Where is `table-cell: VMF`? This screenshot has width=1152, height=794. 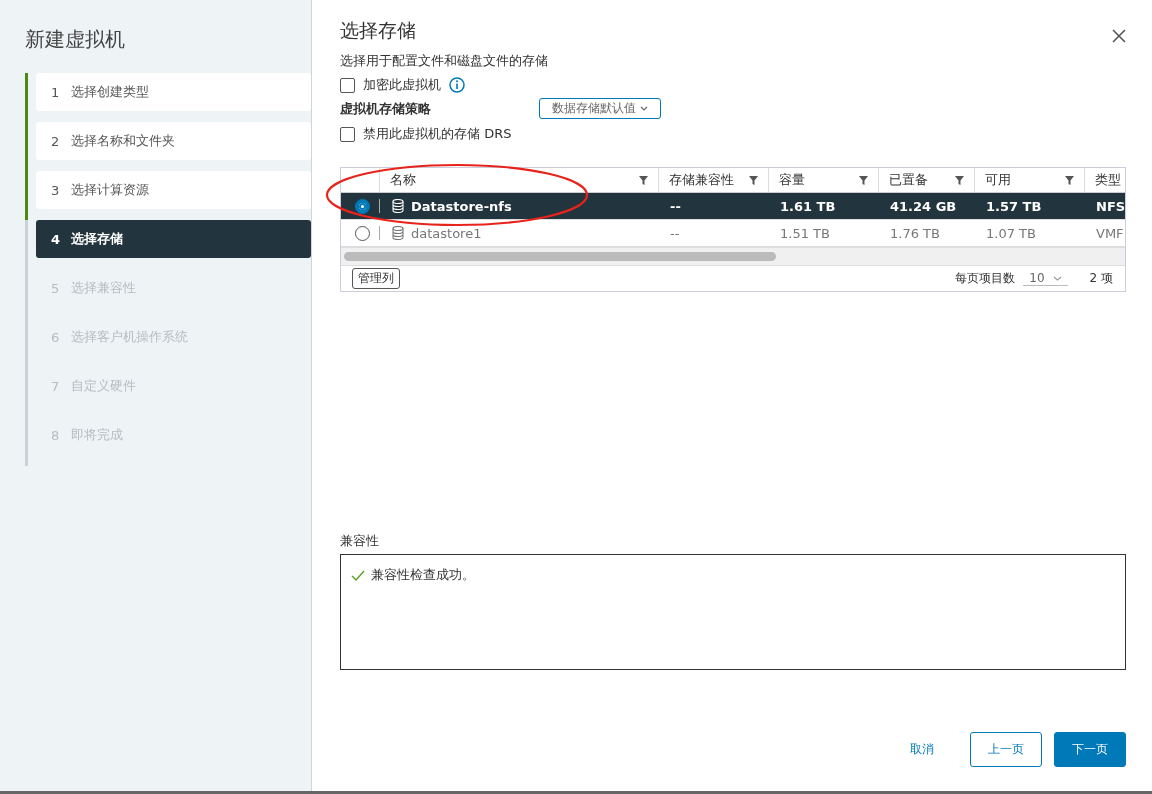 table-cell: VMF is located at coordinates (1110, 233).